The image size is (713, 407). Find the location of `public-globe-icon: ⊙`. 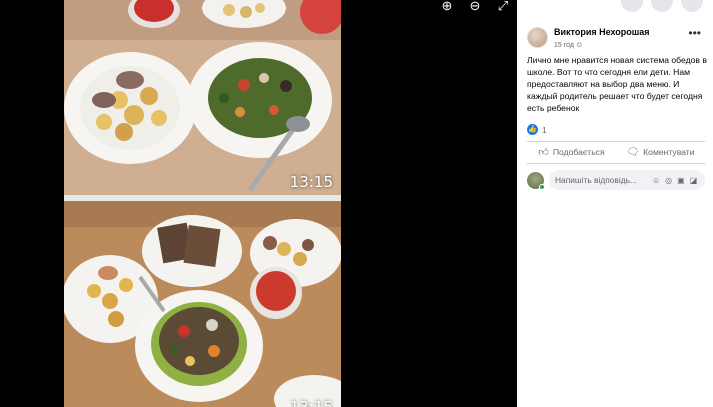

public-globe-icon: ⊙ is located at coordinates (579, 45).